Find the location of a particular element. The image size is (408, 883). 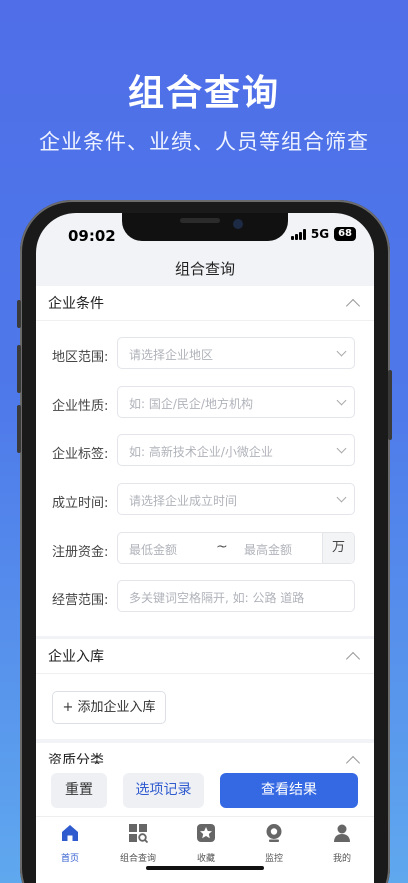

field-label: 企业性质: is located at coordinates (80, 406).